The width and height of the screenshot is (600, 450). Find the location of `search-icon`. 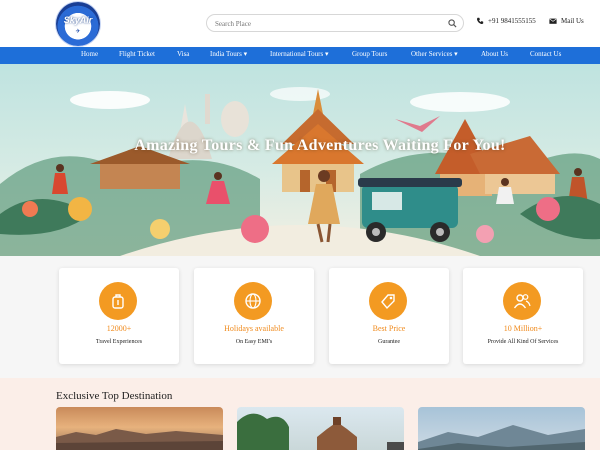

search-icon is located at coordinates (452, 23).